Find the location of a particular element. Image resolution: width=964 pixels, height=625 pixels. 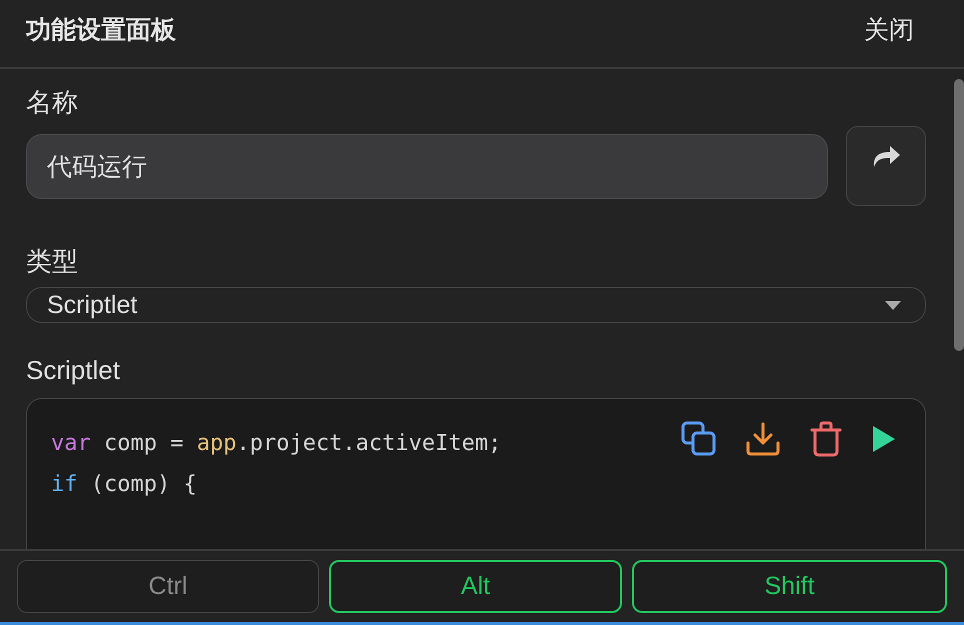

modifier-key-button: Shift is located at coordinates (789, 586).